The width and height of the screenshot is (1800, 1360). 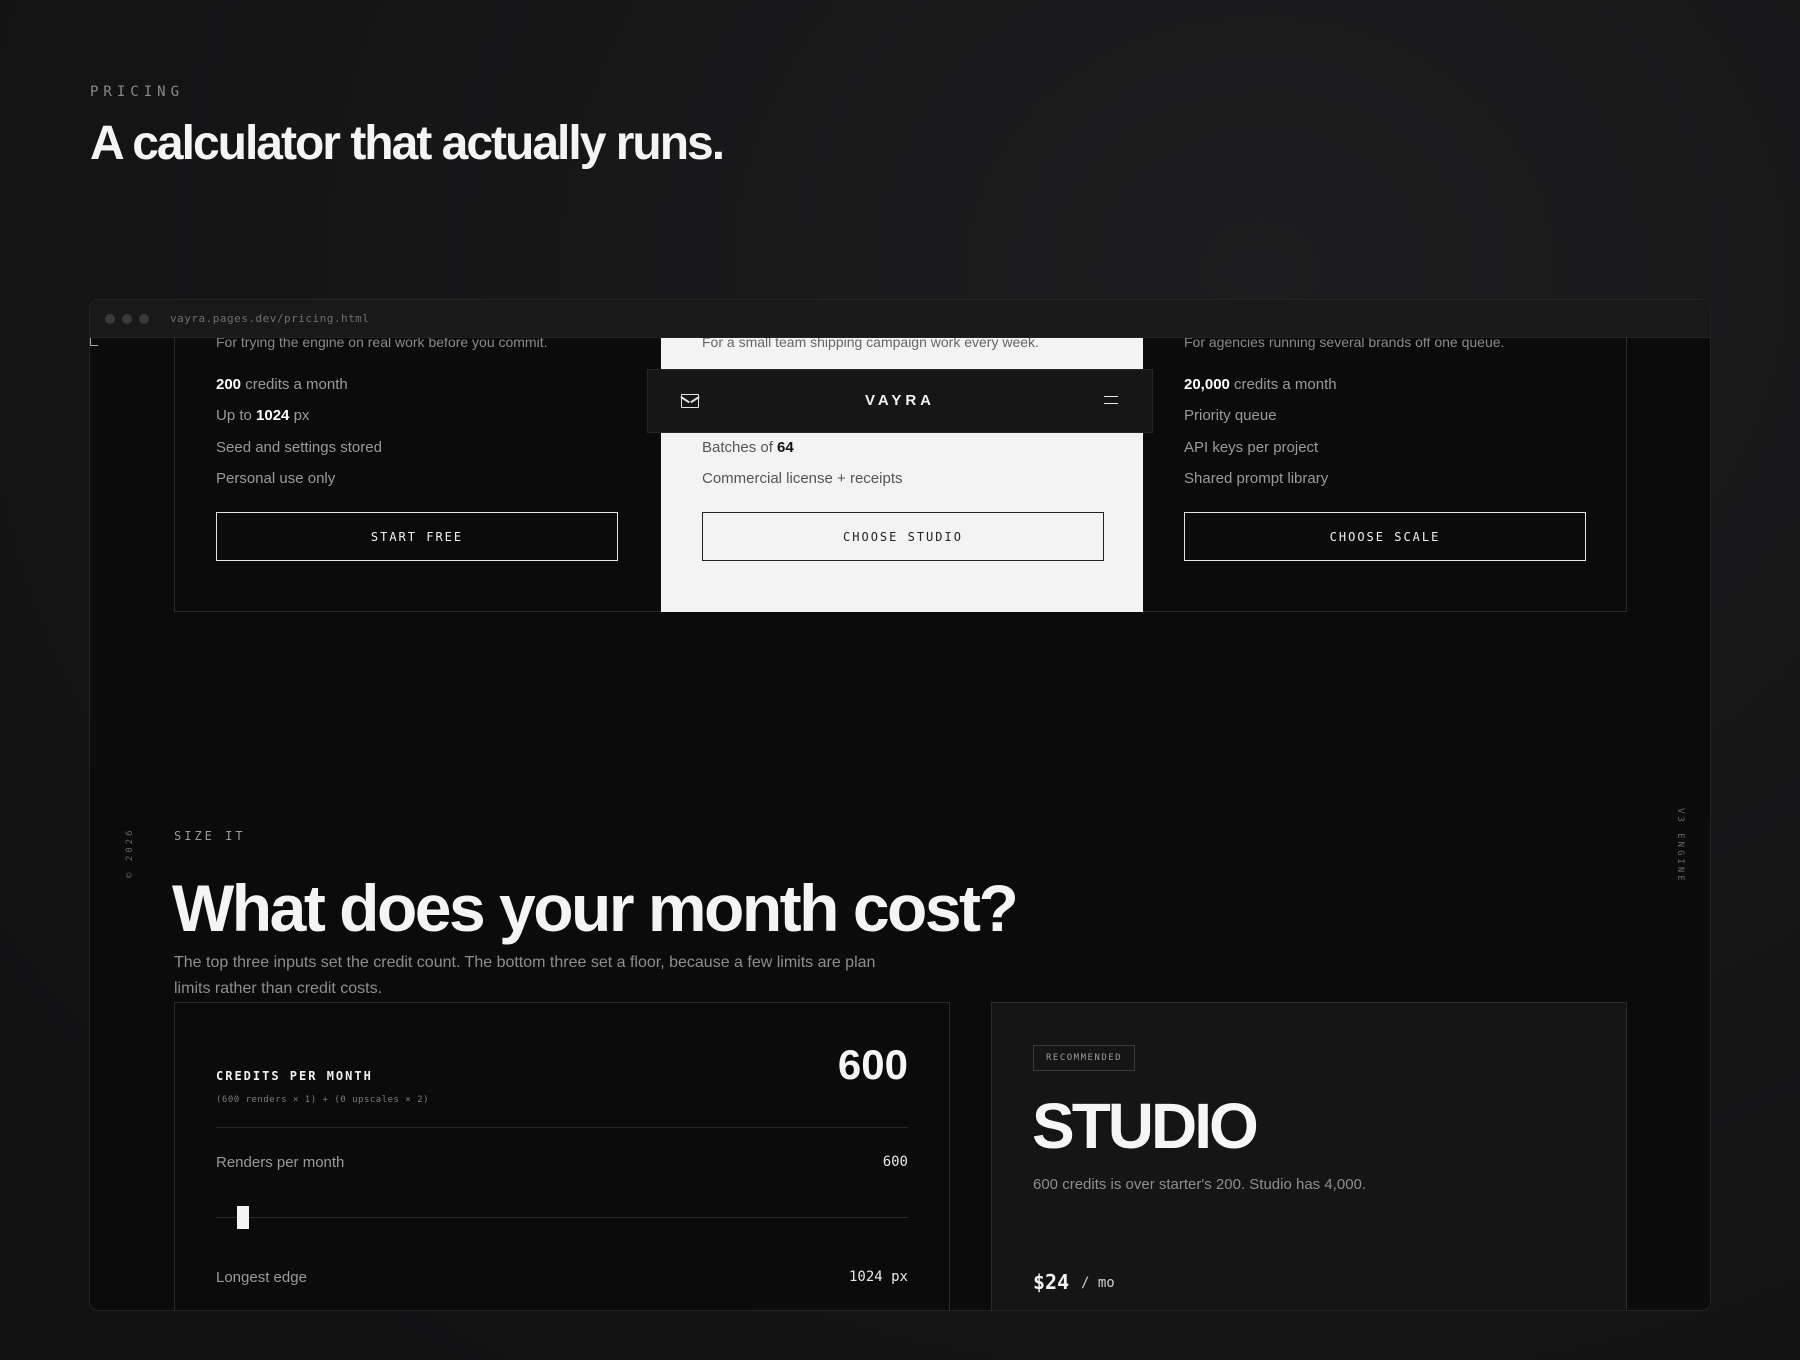 I want to click on recommended-plan: STUDIO, so click(x=1145, y=1126).